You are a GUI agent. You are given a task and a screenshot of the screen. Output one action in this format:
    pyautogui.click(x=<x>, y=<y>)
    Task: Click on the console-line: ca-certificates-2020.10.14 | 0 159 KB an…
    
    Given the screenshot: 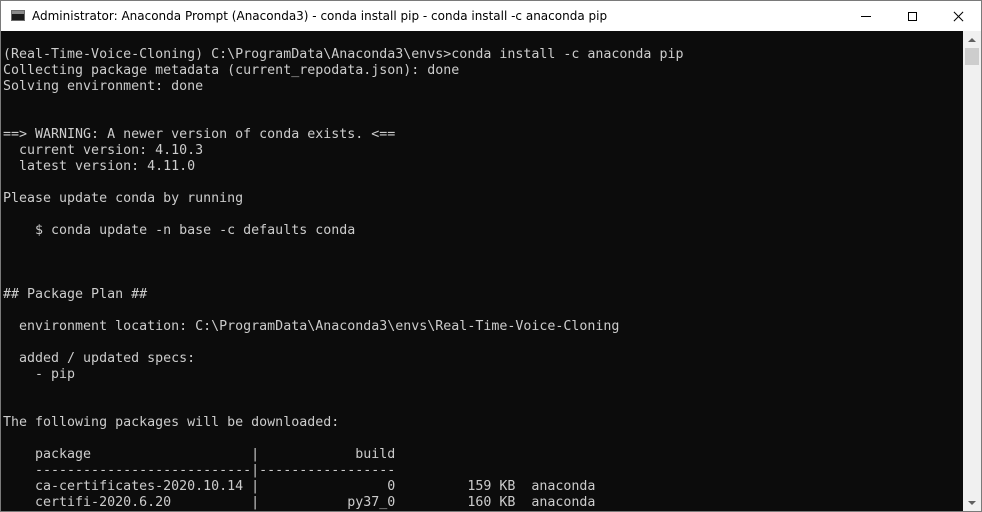 What is the action you would take?
    pyautogui.click(x=299, y=486)
    